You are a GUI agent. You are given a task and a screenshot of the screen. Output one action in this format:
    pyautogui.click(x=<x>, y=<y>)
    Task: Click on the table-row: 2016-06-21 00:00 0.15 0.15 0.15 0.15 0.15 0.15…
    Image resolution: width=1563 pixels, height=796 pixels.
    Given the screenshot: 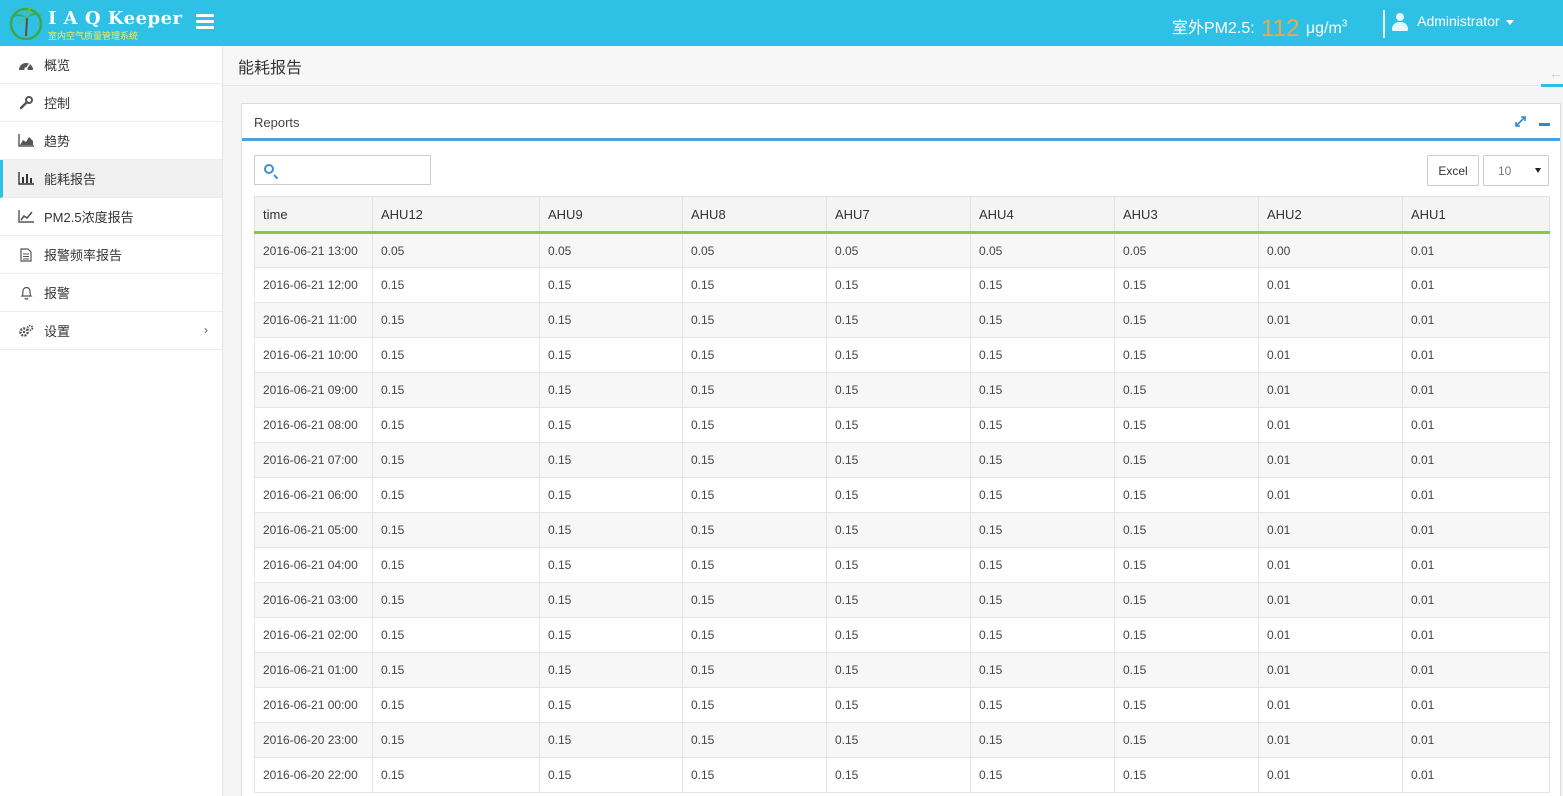 What is the action you would take?
    pyautogui.click(x=902, y=705)
    